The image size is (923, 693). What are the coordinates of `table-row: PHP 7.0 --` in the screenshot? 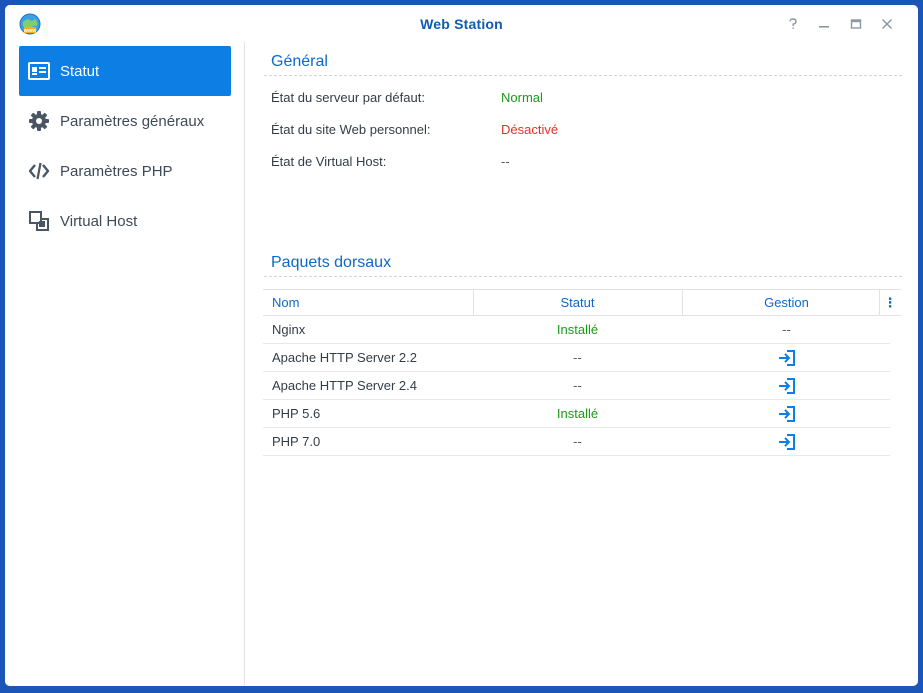 It's located at (576, 442).